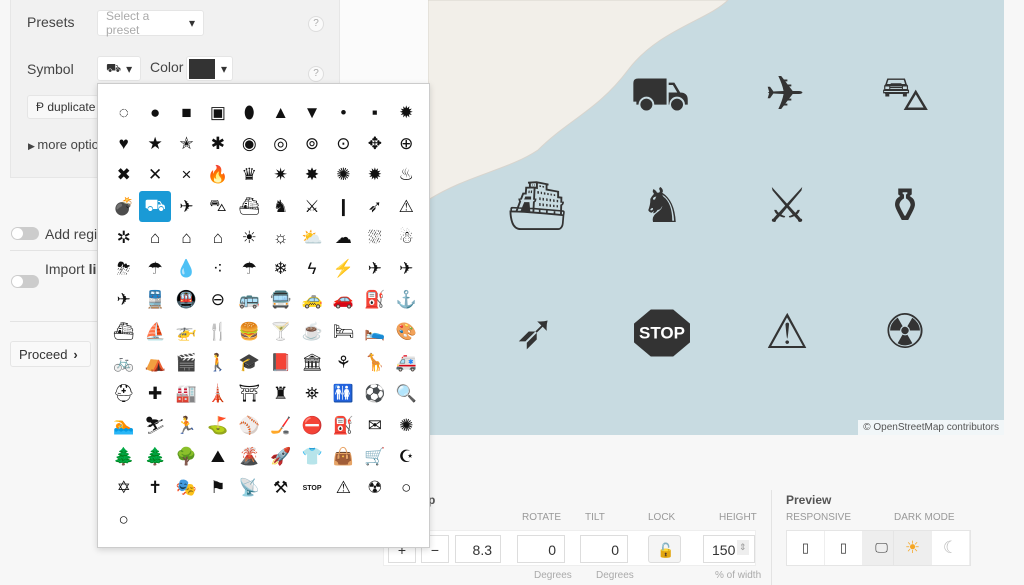 The height and width of the screenshot is (585, 1024). Describe the element at coordinates (311, 362) in the screenshot. I see `symbol-option: 🏛` at that location.